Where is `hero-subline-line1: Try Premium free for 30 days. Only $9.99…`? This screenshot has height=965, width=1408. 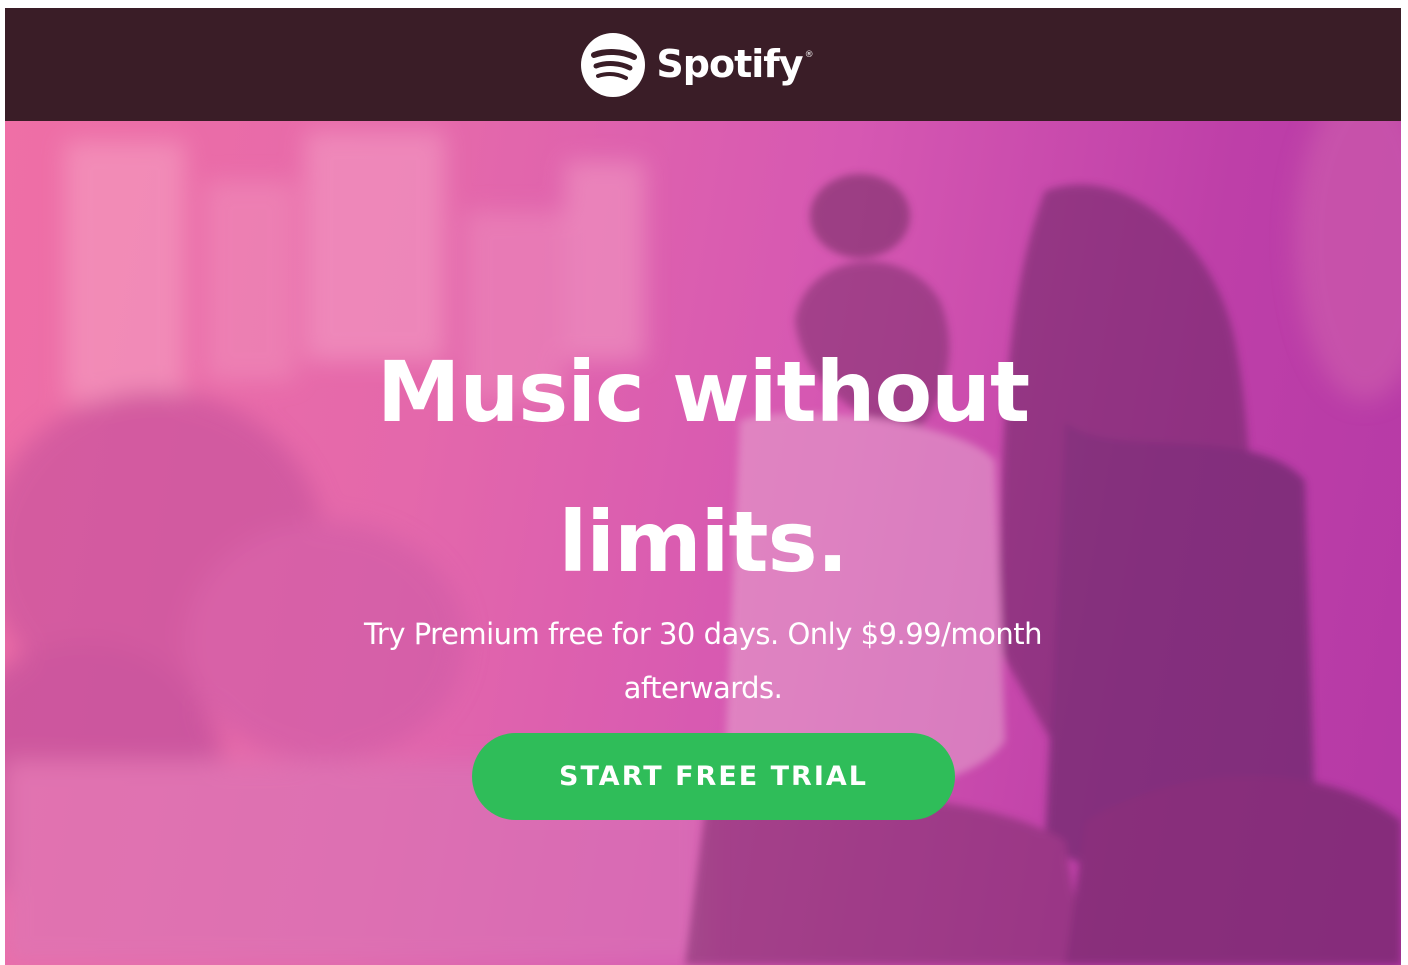
hero-subline-line1: Try Premium free for 30 days. Only $9.99… is located at coordinates (703, 634).